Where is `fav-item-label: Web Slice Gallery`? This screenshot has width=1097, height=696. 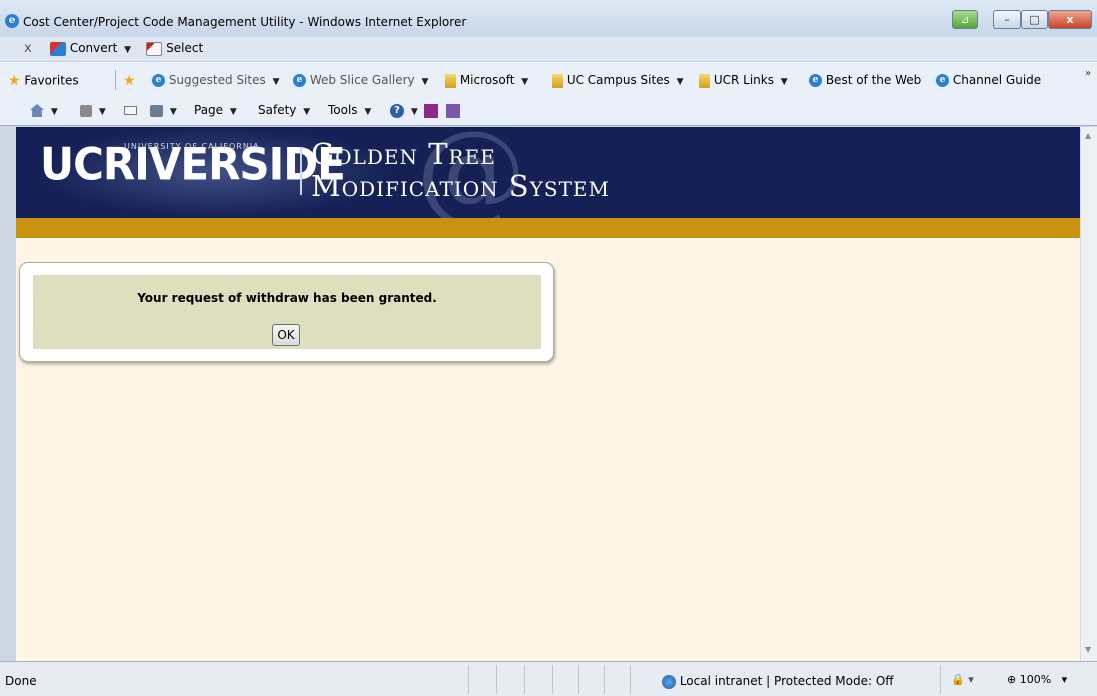
fav-item-label: Web Slice Gallery is located at coordinates (362, 80).